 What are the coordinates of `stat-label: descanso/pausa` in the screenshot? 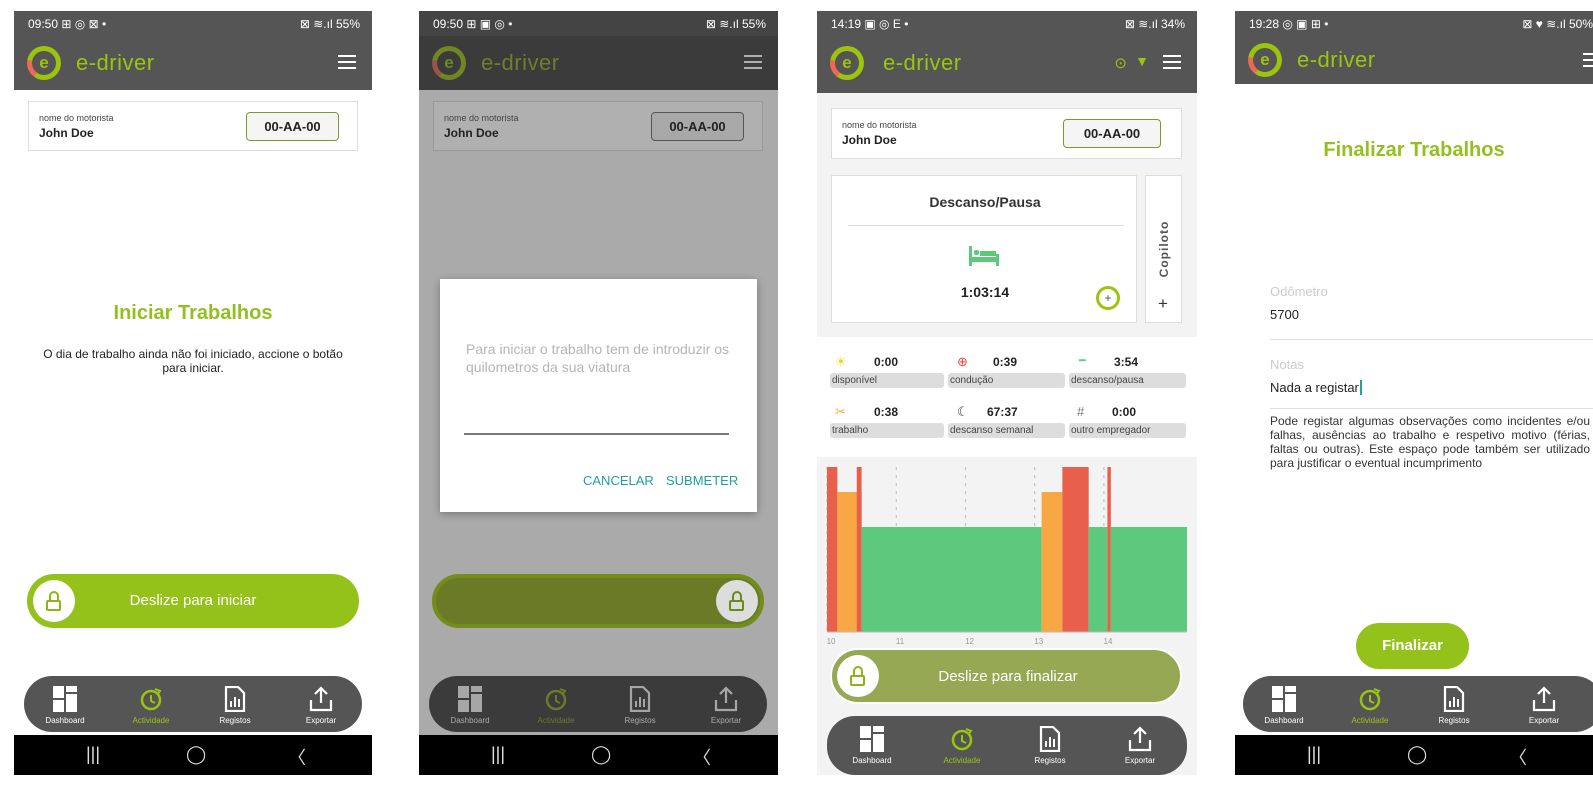 It's located at (1127, 380).